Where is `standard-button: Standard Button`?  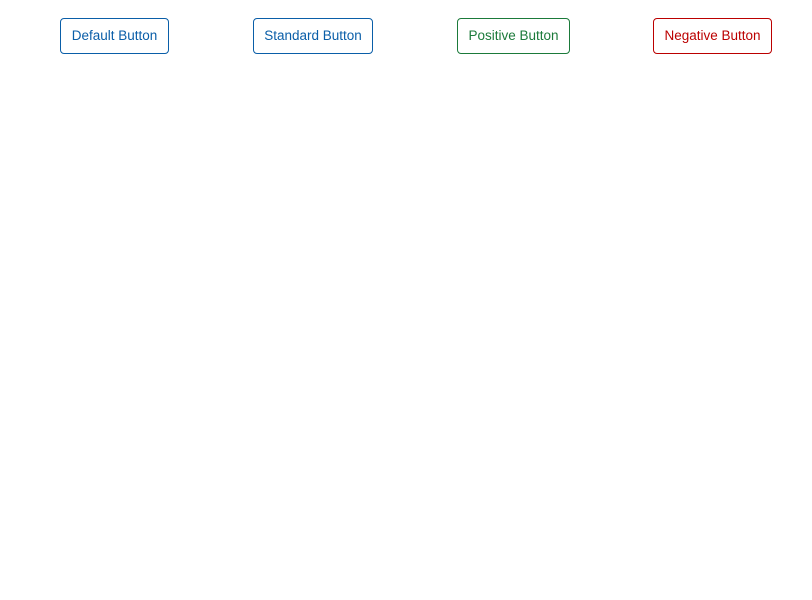 standard-button: Standard Button is located at coordinates (313, 36).